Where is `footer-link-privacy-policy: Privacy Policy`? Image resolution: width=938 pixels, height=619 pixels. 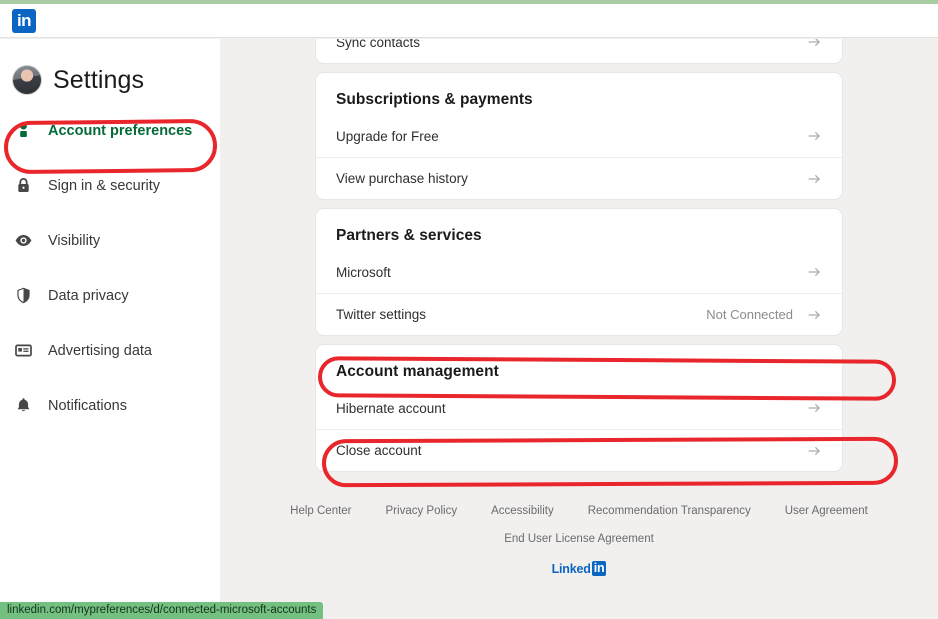 footer-link-privacy-policy: Privacy Policy is located at coordinates (422, 511).